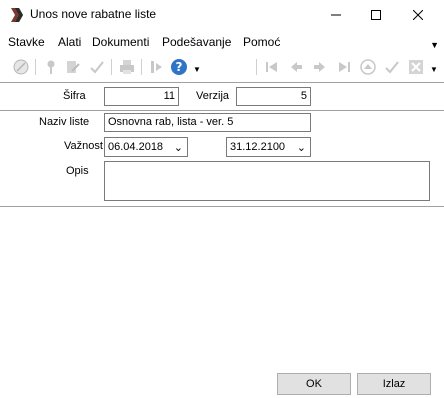 The width and height of the screenshot is (444, 398). Describe the element at coordinates (272, 67) in the screenshot. I see `first-record-icon` at that location.